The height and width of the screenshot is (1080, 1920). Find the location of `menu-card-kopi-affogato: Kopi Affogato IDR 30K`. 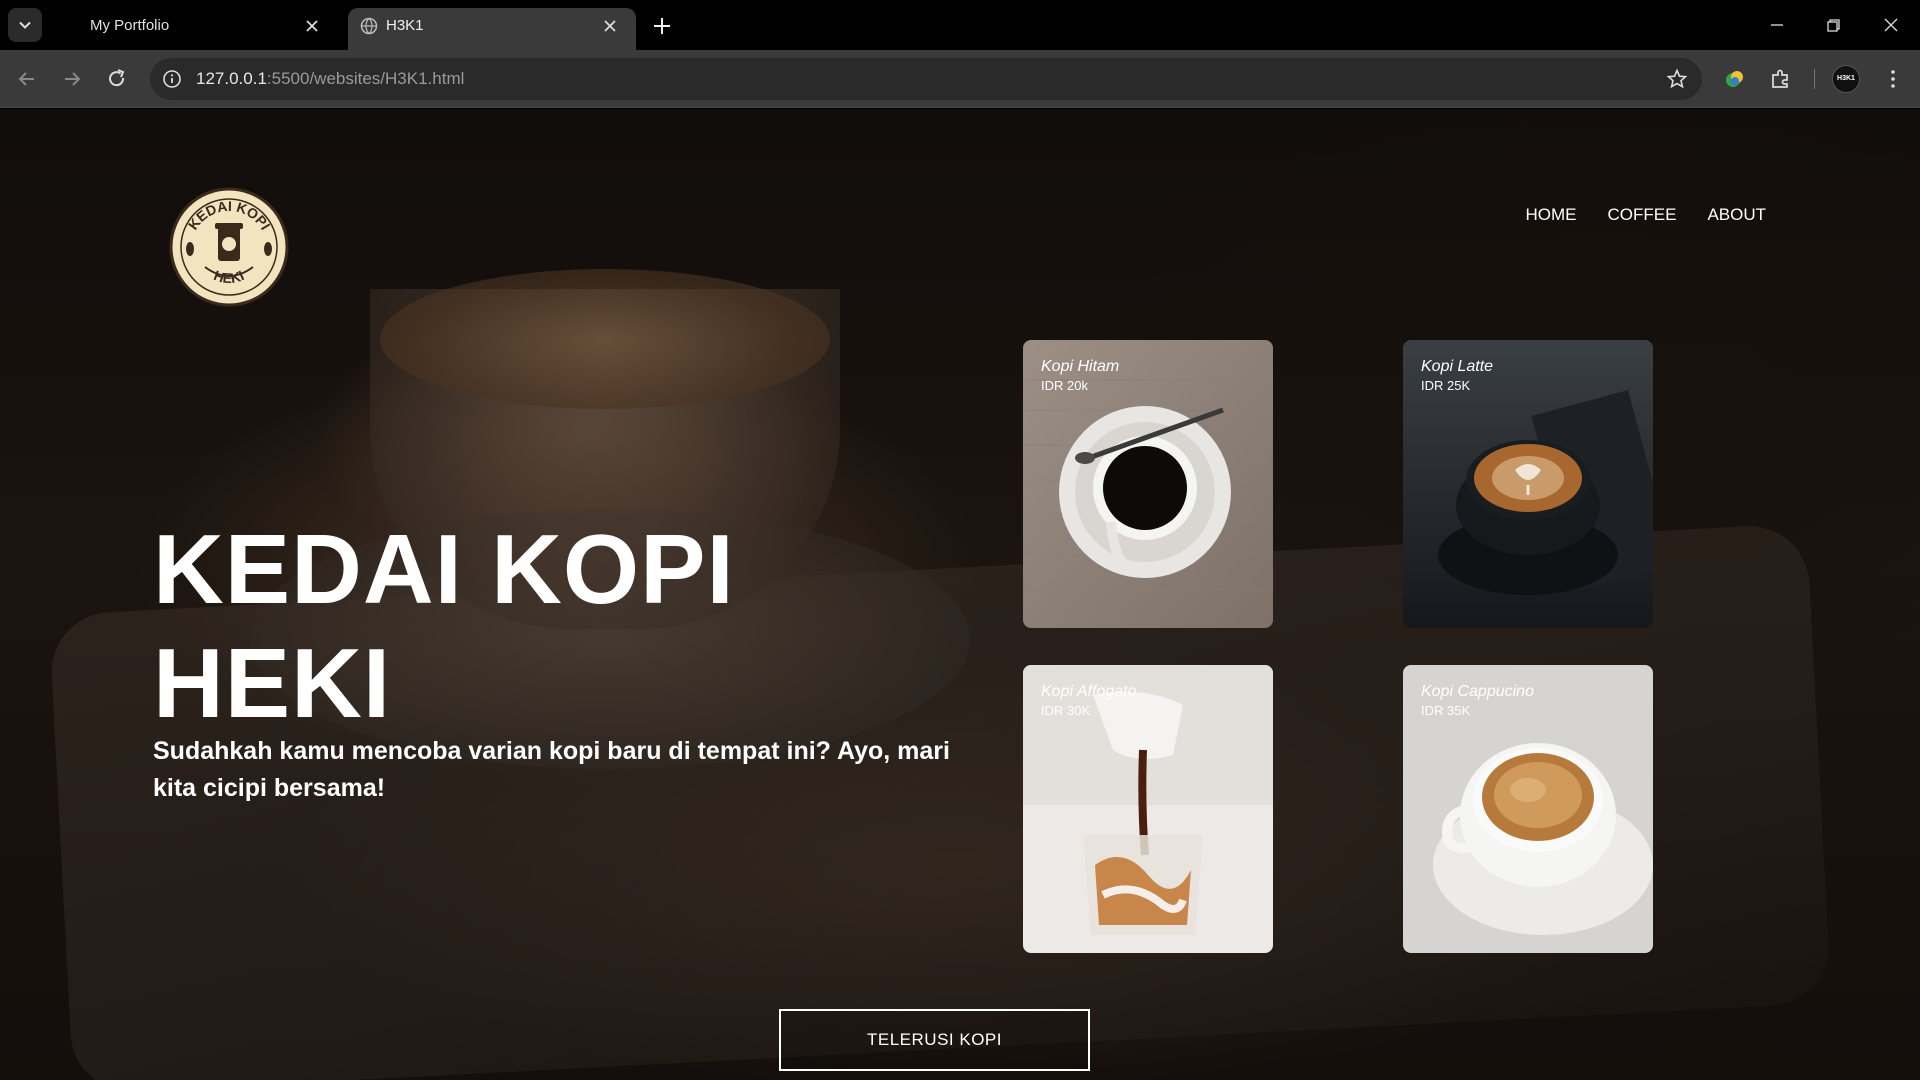

menu-card-kopi-affogato: Kopi Affogato IDR 30K is located at coordinates (1148, 809).